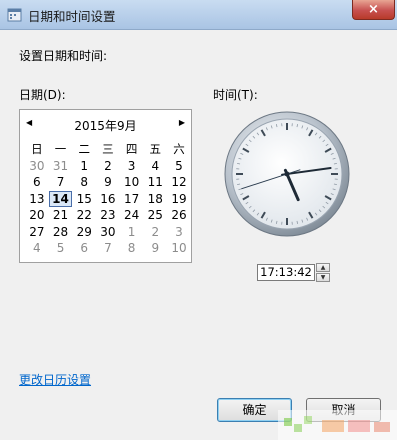 This screenshot has width=397, height=440. What do you see at coordinates (179, 149) in the screenshot?
I see `weekday-header: 六` at bounding box center [179, 149].